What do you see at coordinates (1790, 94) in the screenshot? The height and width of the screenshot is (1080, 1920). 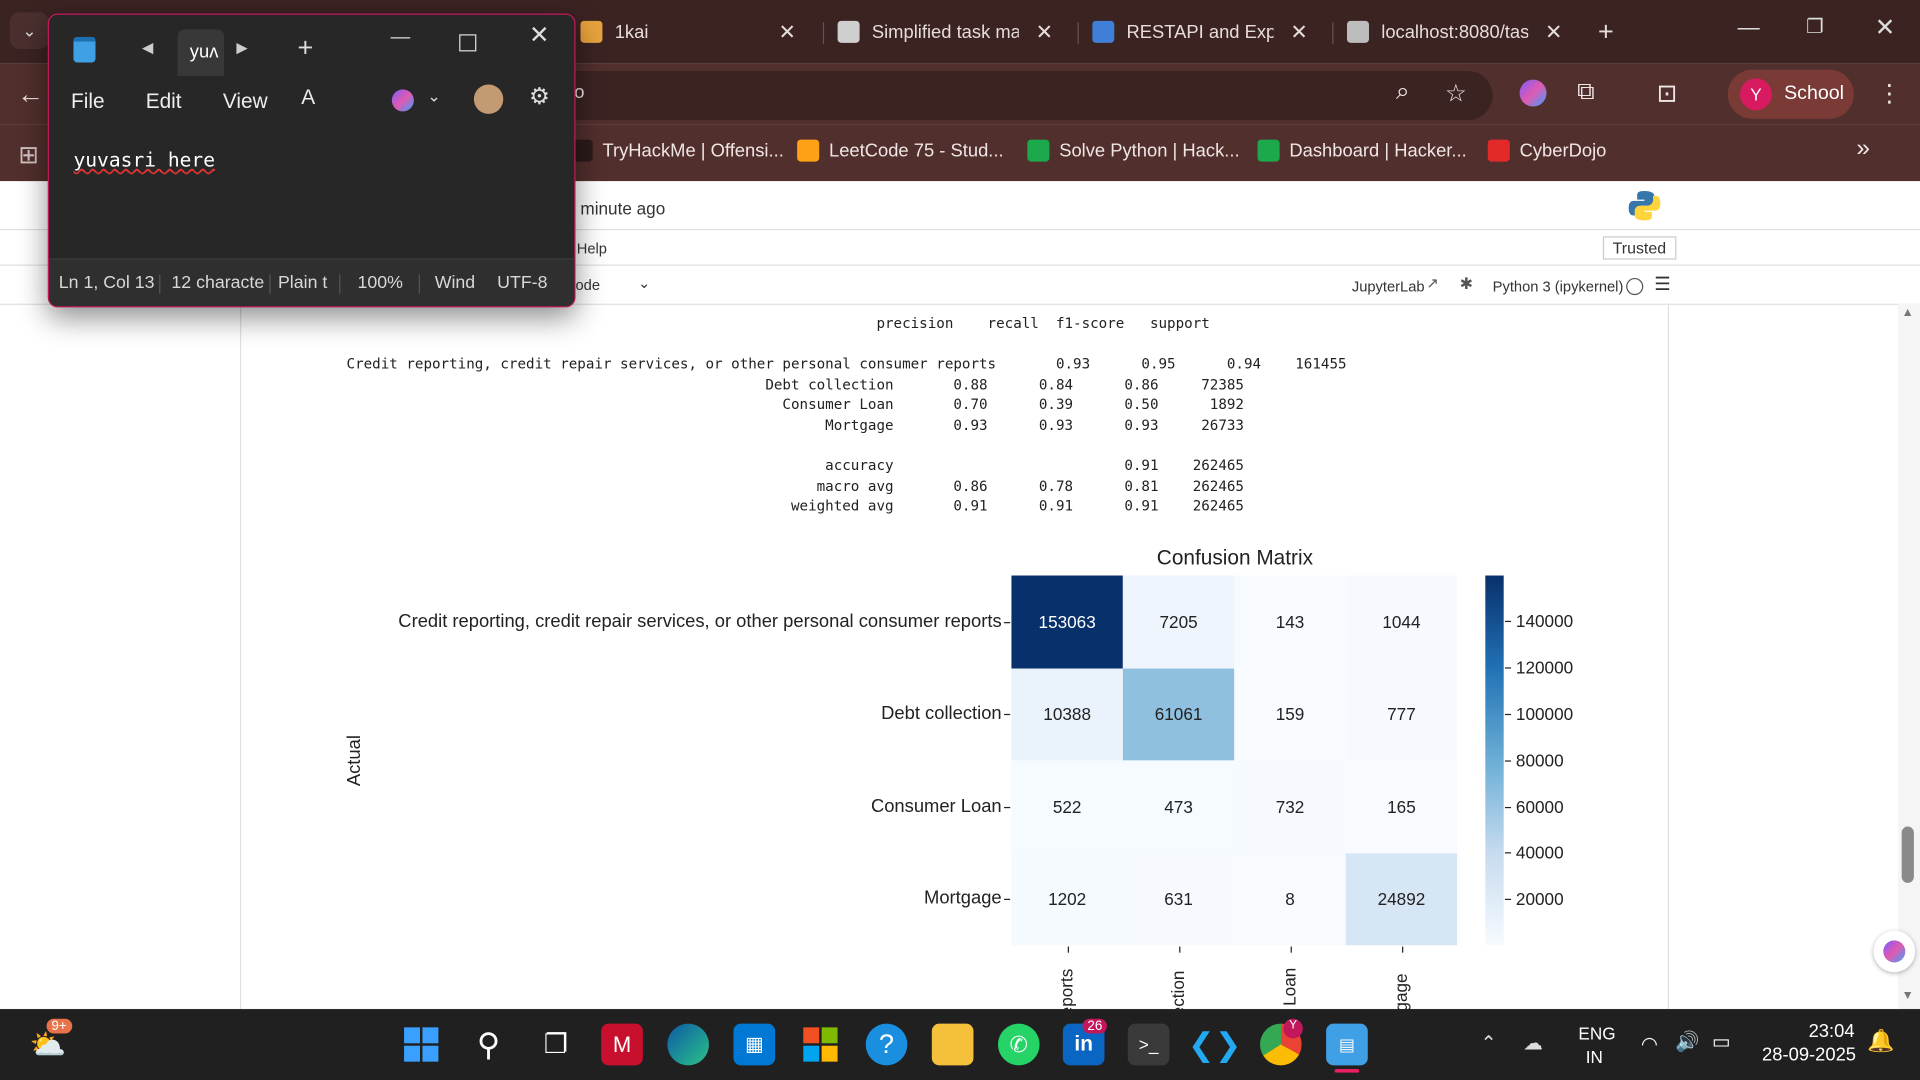 I see `profile-button: Y School` at bounding box center [1790, 94].